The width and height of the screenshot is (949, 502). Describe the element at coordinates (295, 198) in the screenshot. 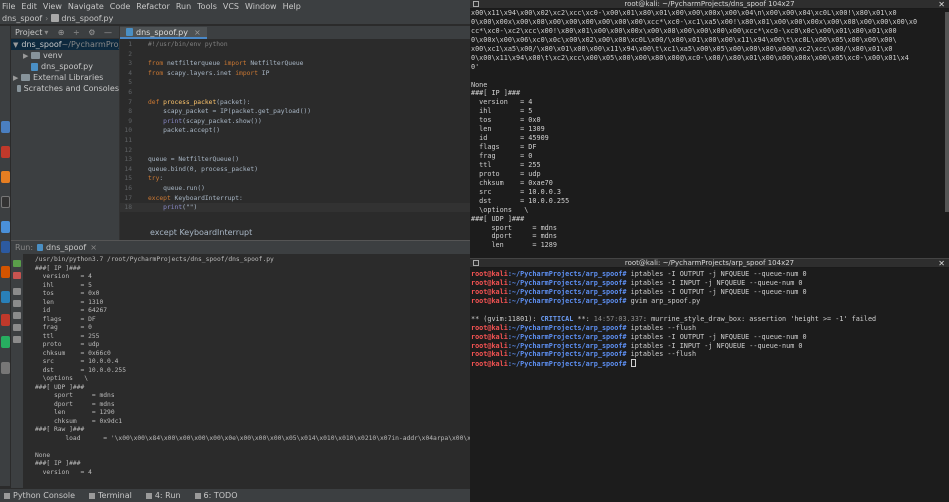

I see `code-line: 17 except KeyboardInterrupt:` at that location.